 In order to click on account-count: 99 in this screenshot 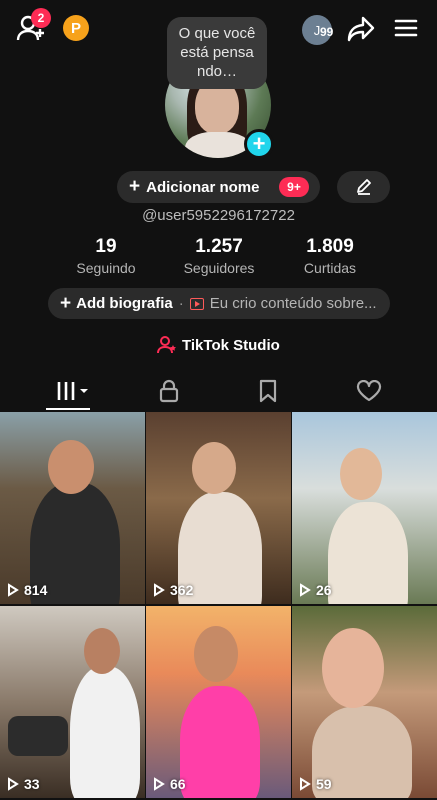, I will do `click(327, 32)`.